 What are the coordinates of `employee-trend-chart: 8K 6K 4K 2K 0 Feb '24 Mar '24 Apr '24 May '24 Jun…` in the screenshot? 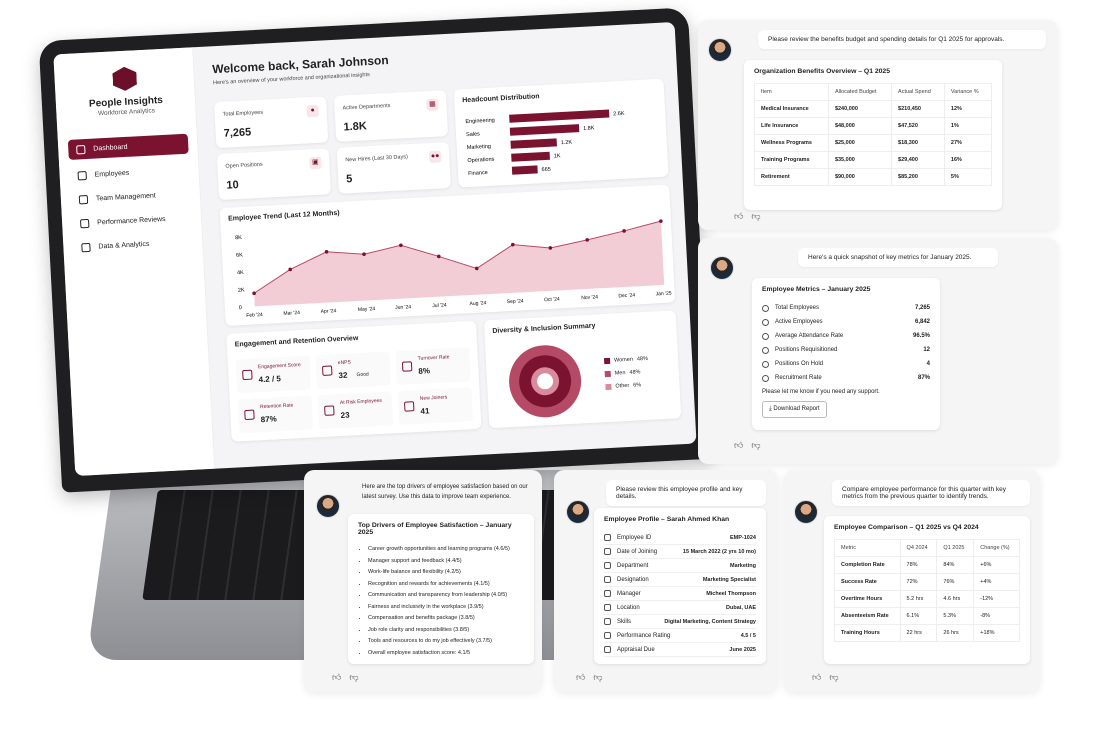 It's located at (453, 269).